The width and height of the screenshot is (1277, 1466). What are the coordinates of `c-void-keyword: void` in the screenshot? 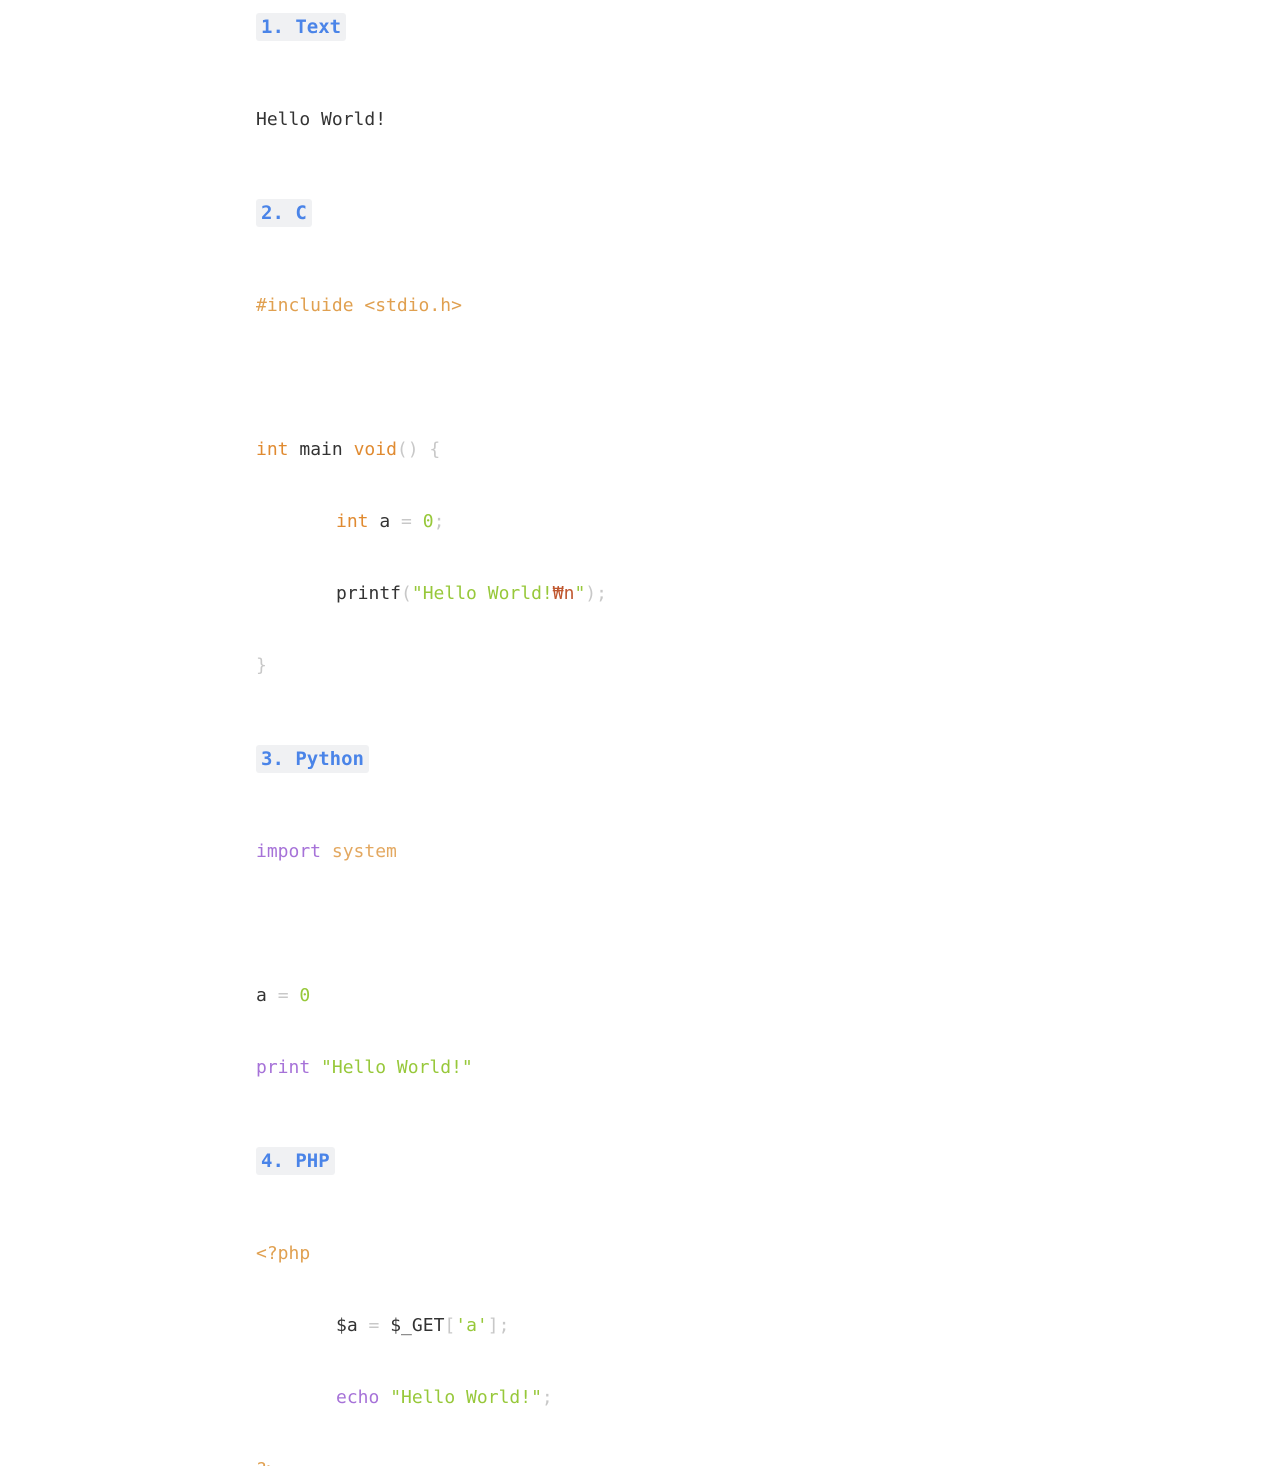 It's located at (375, 449).